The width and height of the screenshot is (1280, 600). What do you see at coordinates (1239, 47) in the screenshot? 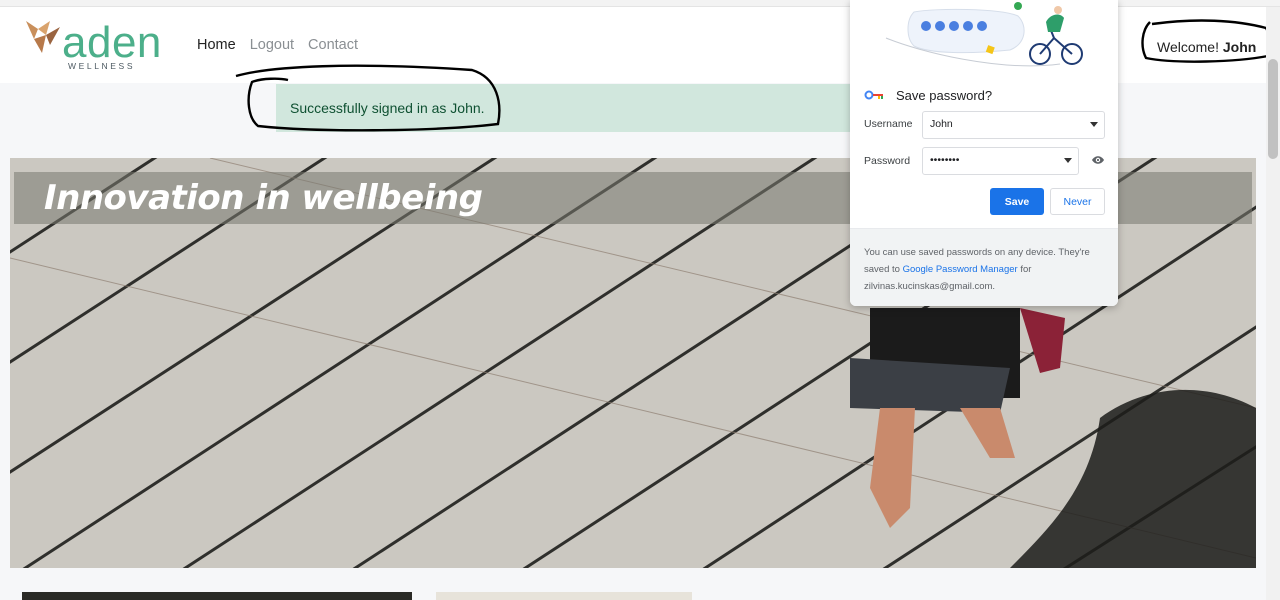
I see `welcome-username: John` at bounding box center [1239, 47].